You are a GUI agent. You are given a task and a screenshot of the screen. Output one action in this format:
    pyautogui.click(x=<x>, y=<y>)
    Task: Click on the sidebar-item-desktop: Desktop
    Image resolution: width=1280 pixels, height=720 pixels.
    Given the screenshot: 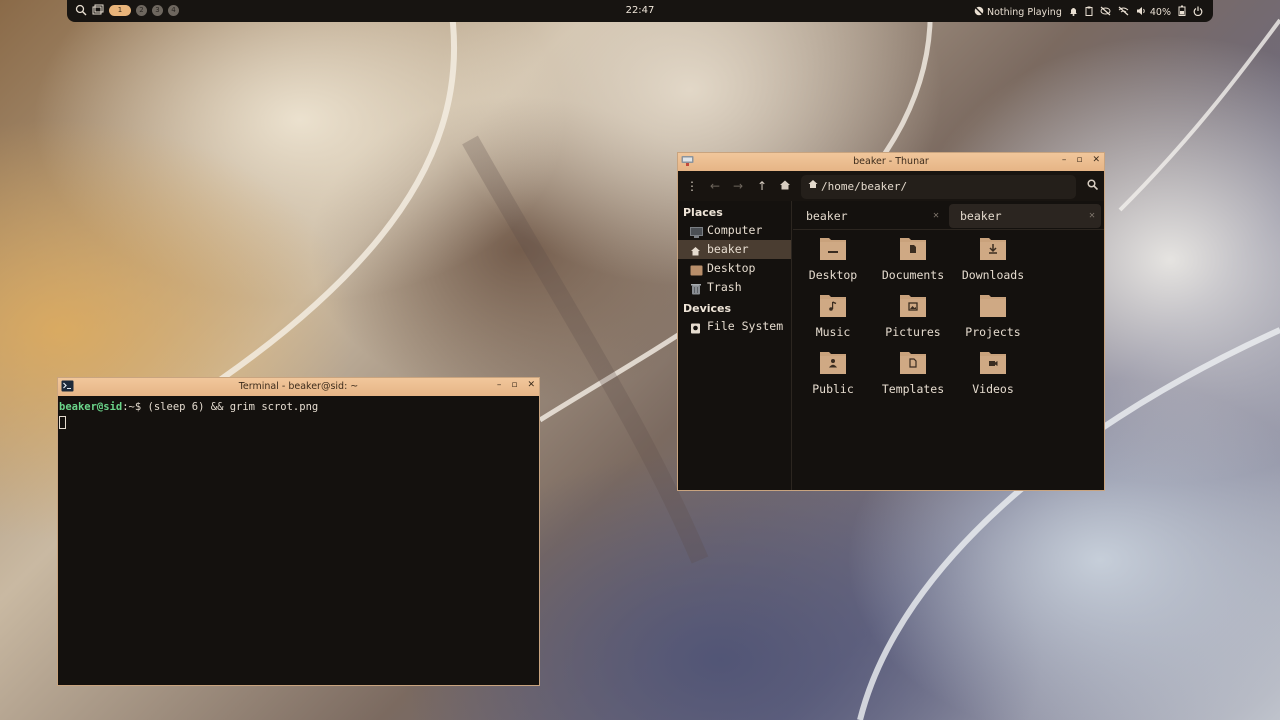 What is the action you would take?
    pyautogui.click(x=734, y=268)
    